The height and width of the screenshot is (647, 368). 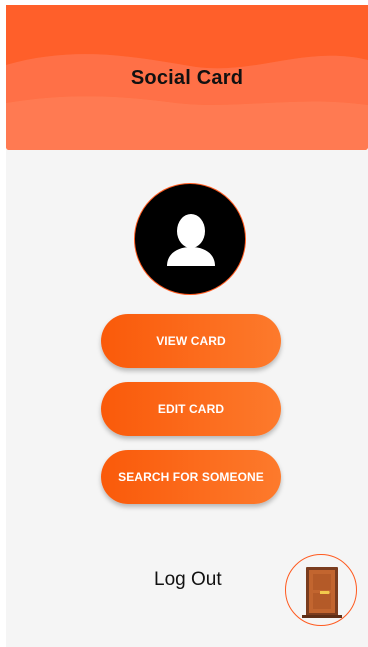 What do you see at coordinates (191, 477) in the screenshot?
I see `search-for-someone-button: SEARCH FOR SOMEONE` at bounding box center [191, 477].